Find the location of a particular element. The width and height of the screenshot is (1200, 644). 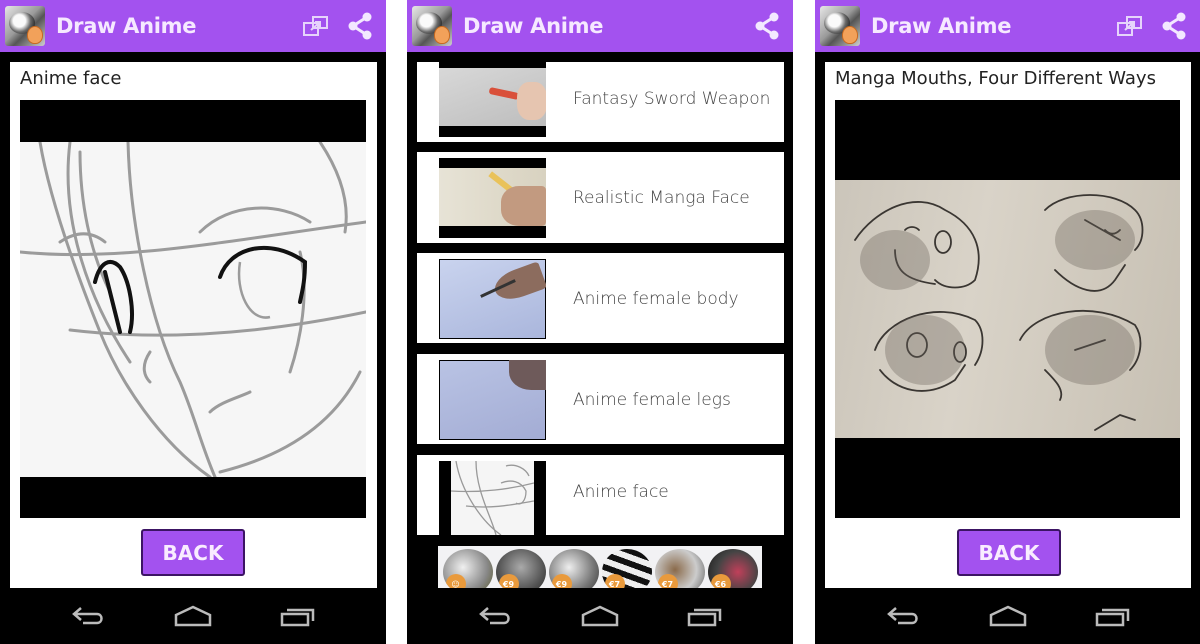

list-item: Fantasy Sword Weapon is located at coordinates (600, 102).